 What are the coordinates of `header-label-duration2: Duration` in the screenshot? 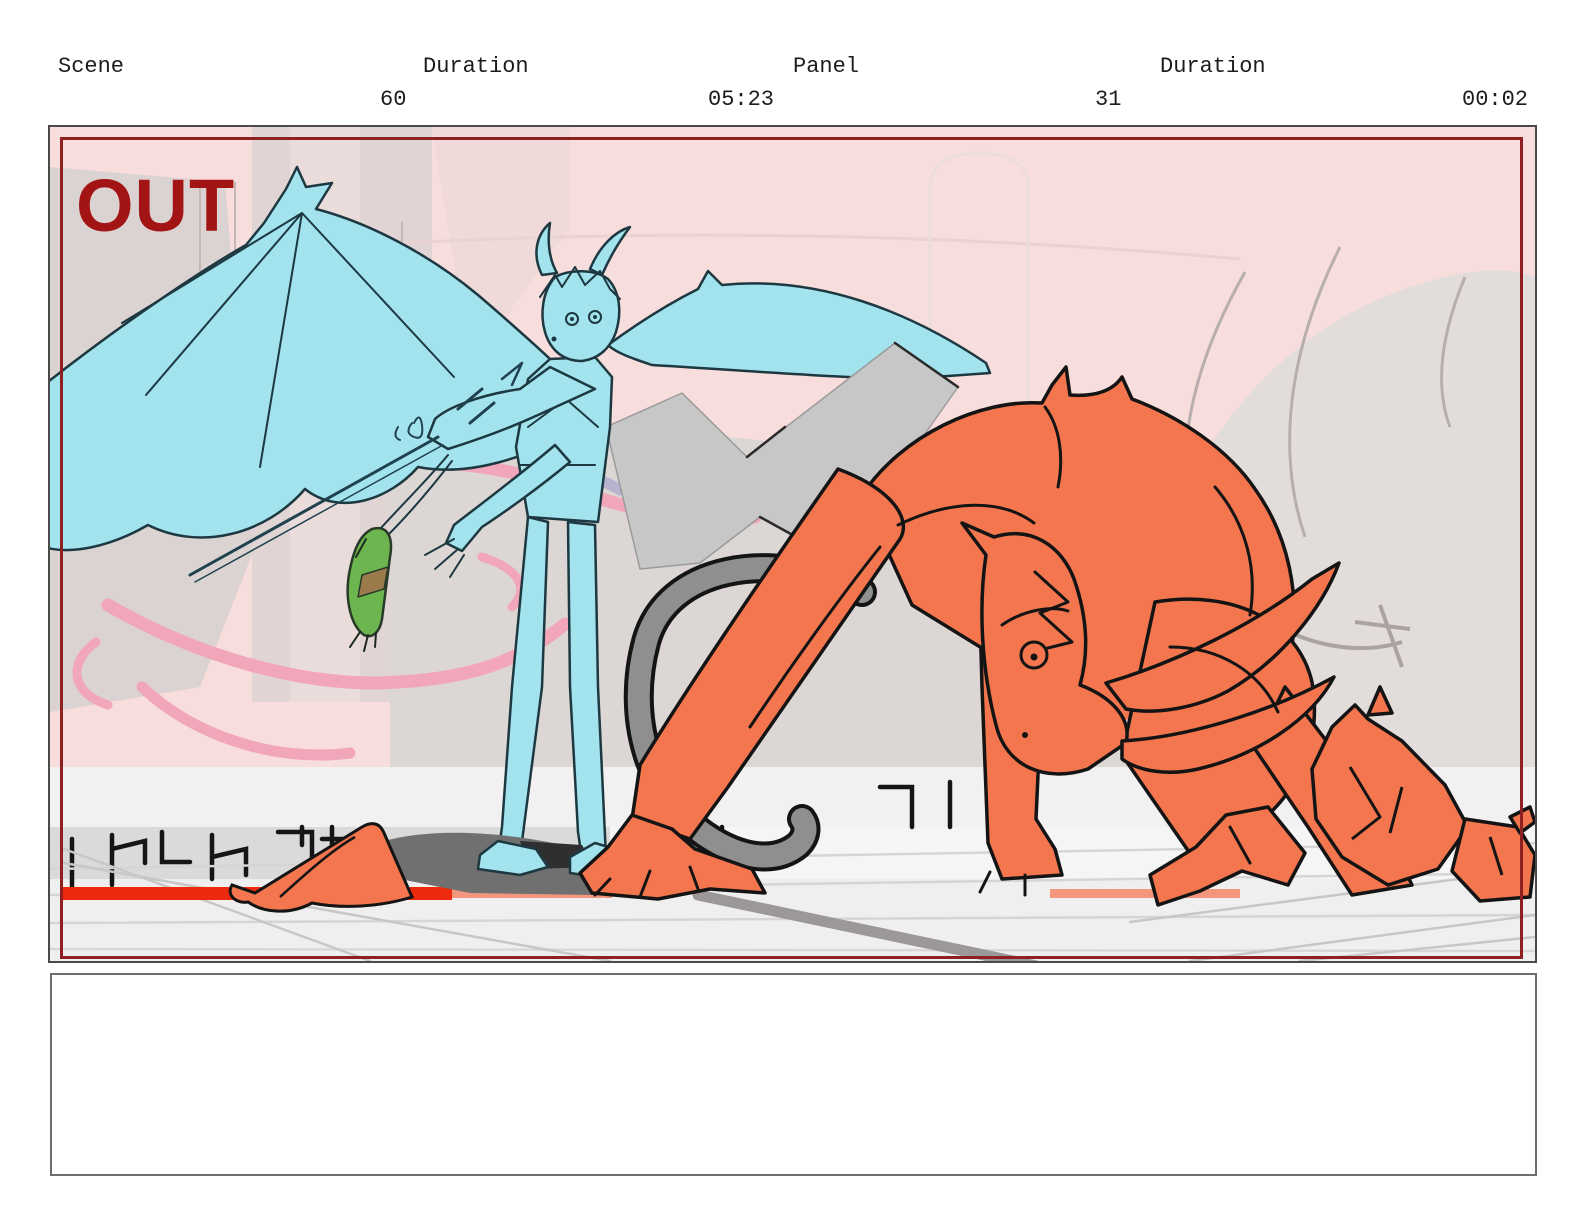 It's located at (1213, 66).